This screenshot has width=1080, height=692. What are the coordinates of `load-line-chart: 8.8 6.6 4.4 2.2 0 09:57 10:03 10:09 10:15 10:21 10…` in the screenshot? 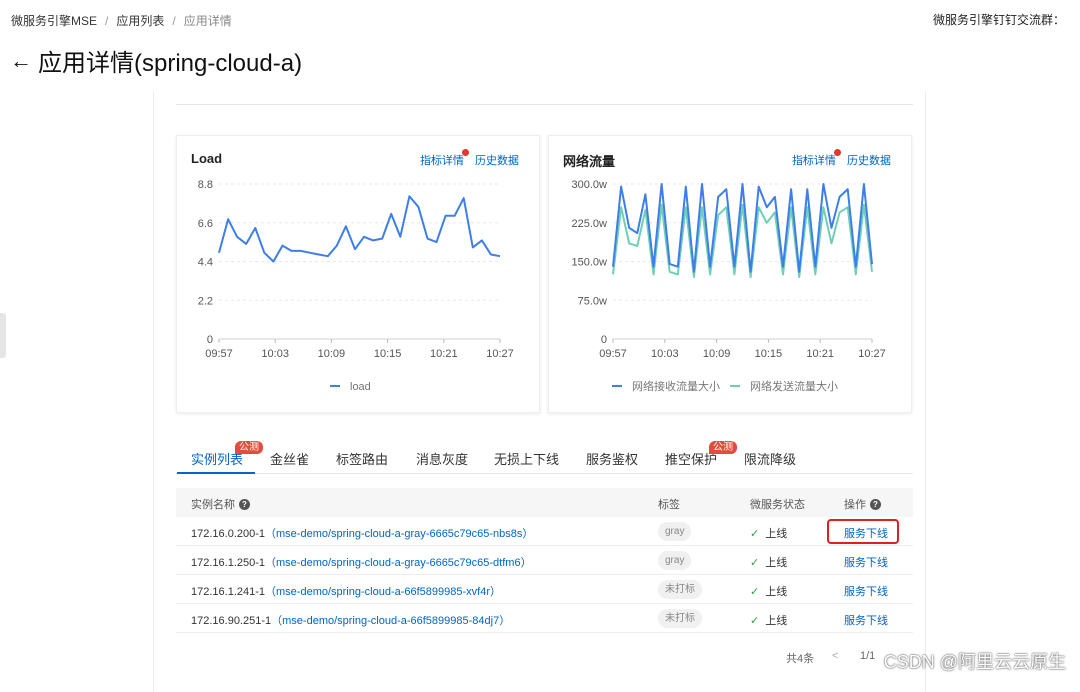 It's located at (356, 286).